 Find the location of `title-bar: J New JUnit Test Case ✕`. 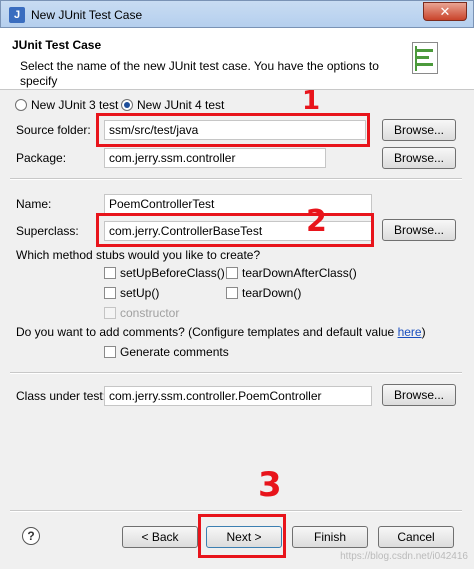

title-bar: J New JUnit Test Case ✕ is located at coordinates (237, 14).